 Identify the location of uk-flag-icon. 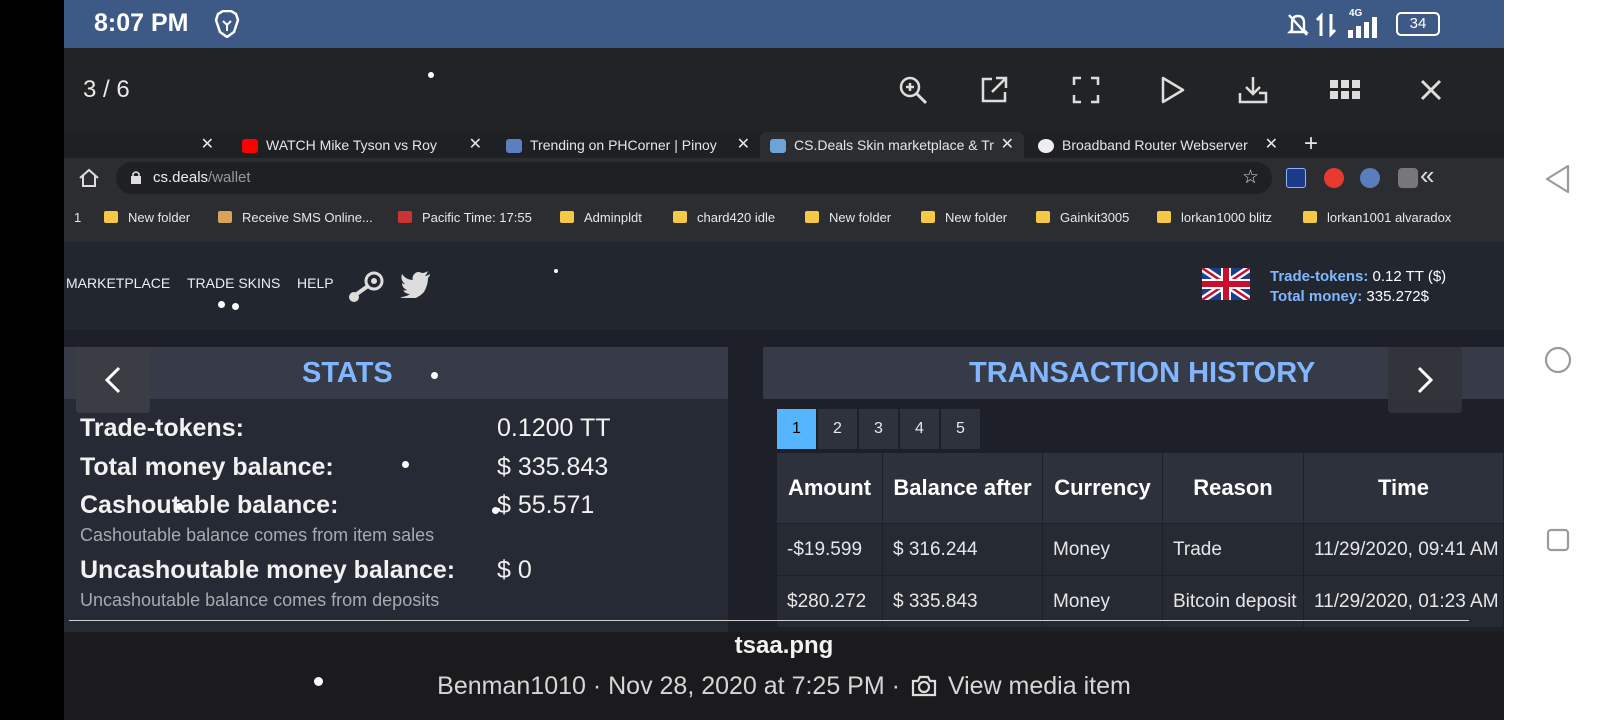
(1226, 284).